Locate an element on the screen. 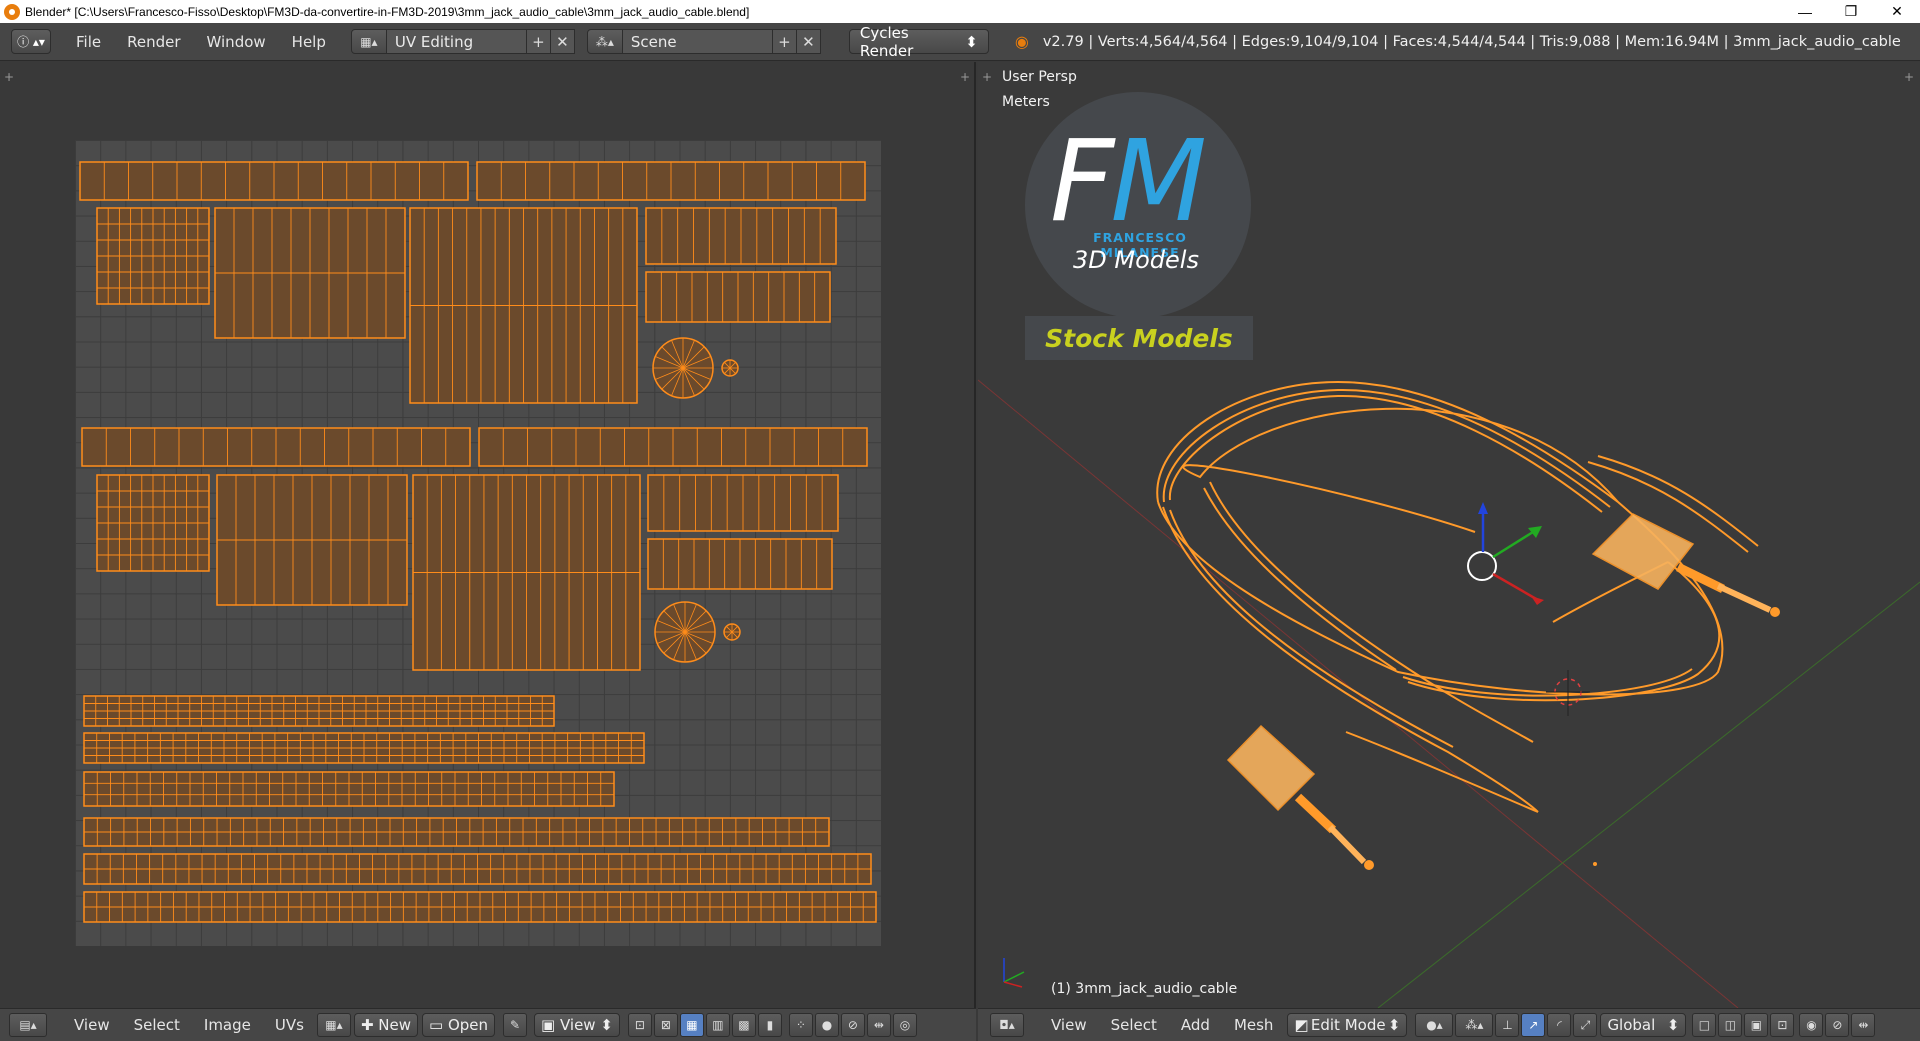 The width and height of the screenshot is (1920, 1041). face-select-icon: ▩ is located at coordinates (743, 1025).